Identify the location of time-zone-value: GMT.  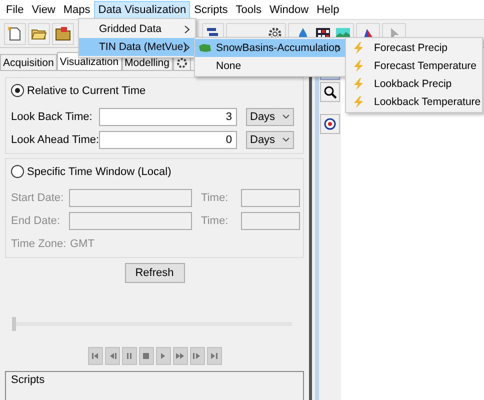
(83, 244).